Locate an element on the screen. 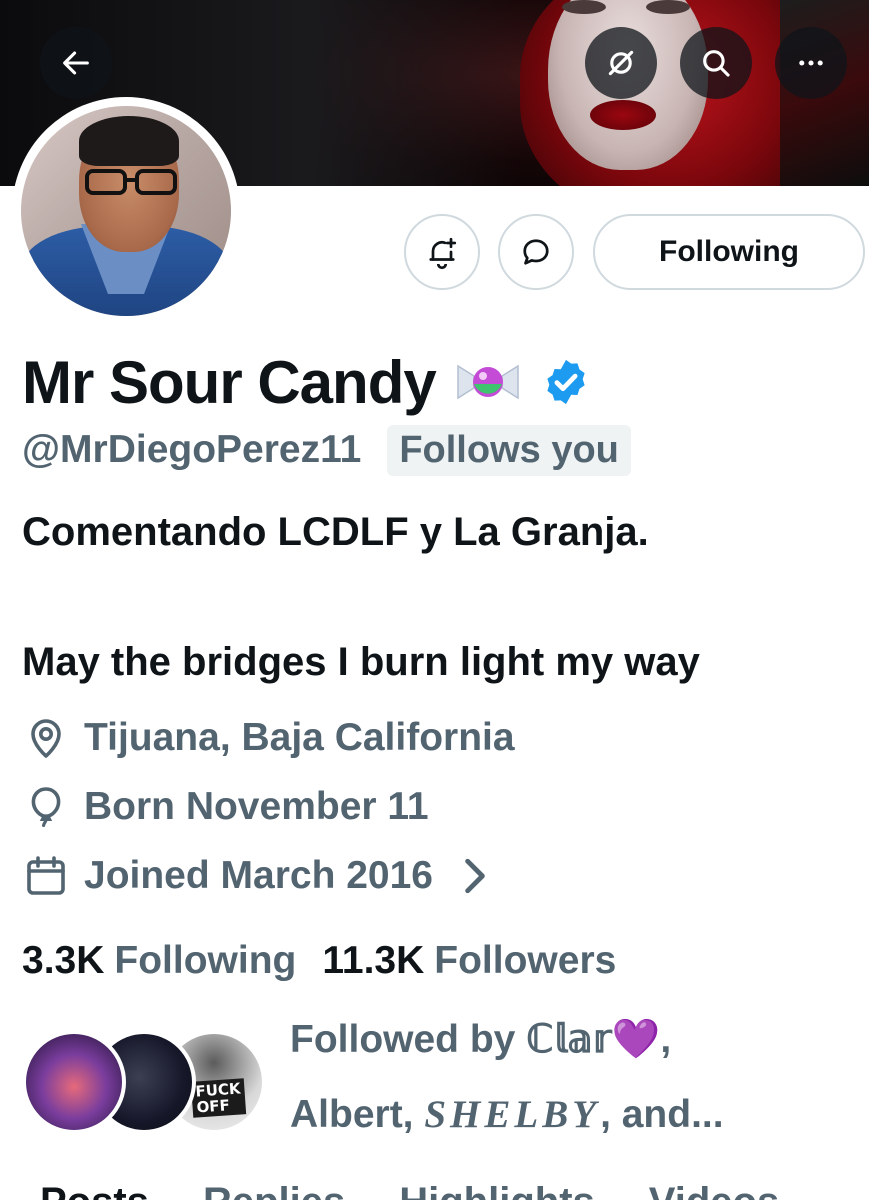  avatar-photo is located at coordinates (126, 211).